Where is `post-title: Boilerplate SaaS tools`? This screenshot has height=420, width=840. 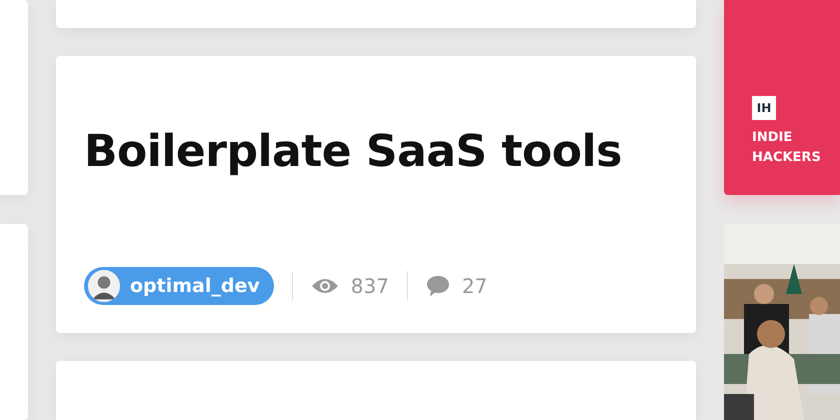
post-title: Boilerplate SaaS tools is located at coordinates (353, 151).